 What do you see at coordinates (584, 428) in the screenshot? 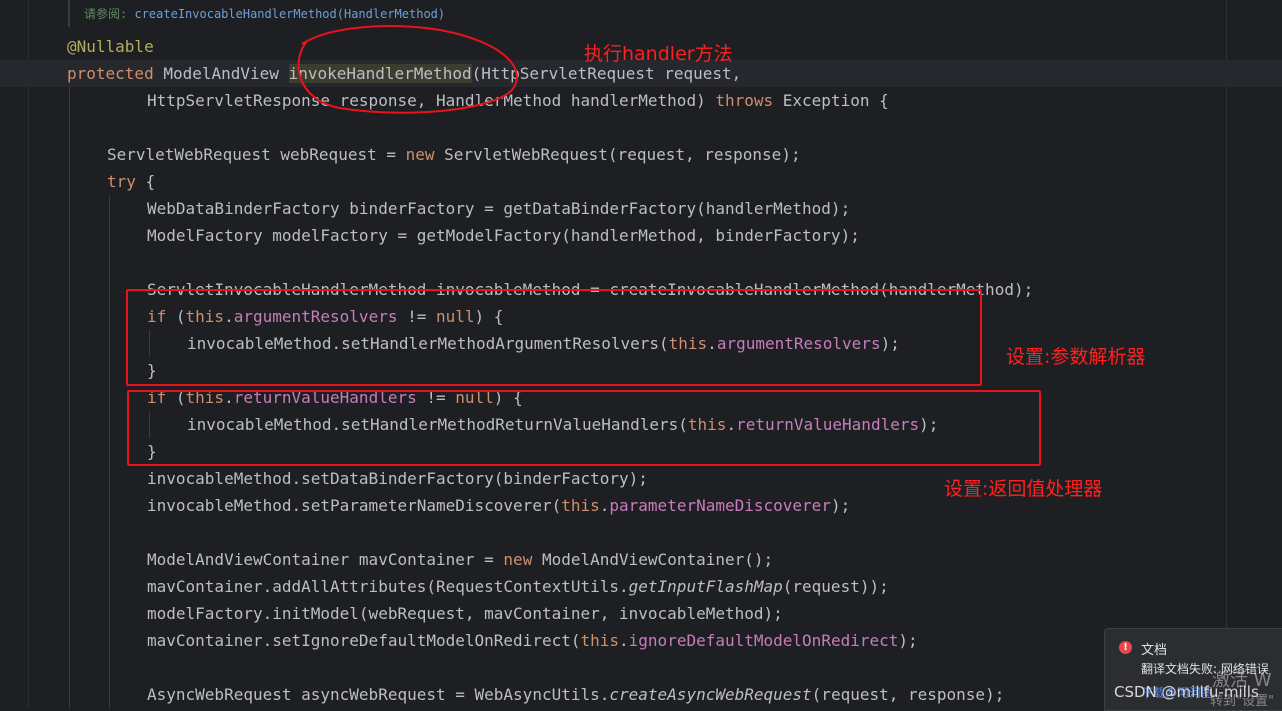
I see `return-value-handlers-box` at bounding box center [584, 428].